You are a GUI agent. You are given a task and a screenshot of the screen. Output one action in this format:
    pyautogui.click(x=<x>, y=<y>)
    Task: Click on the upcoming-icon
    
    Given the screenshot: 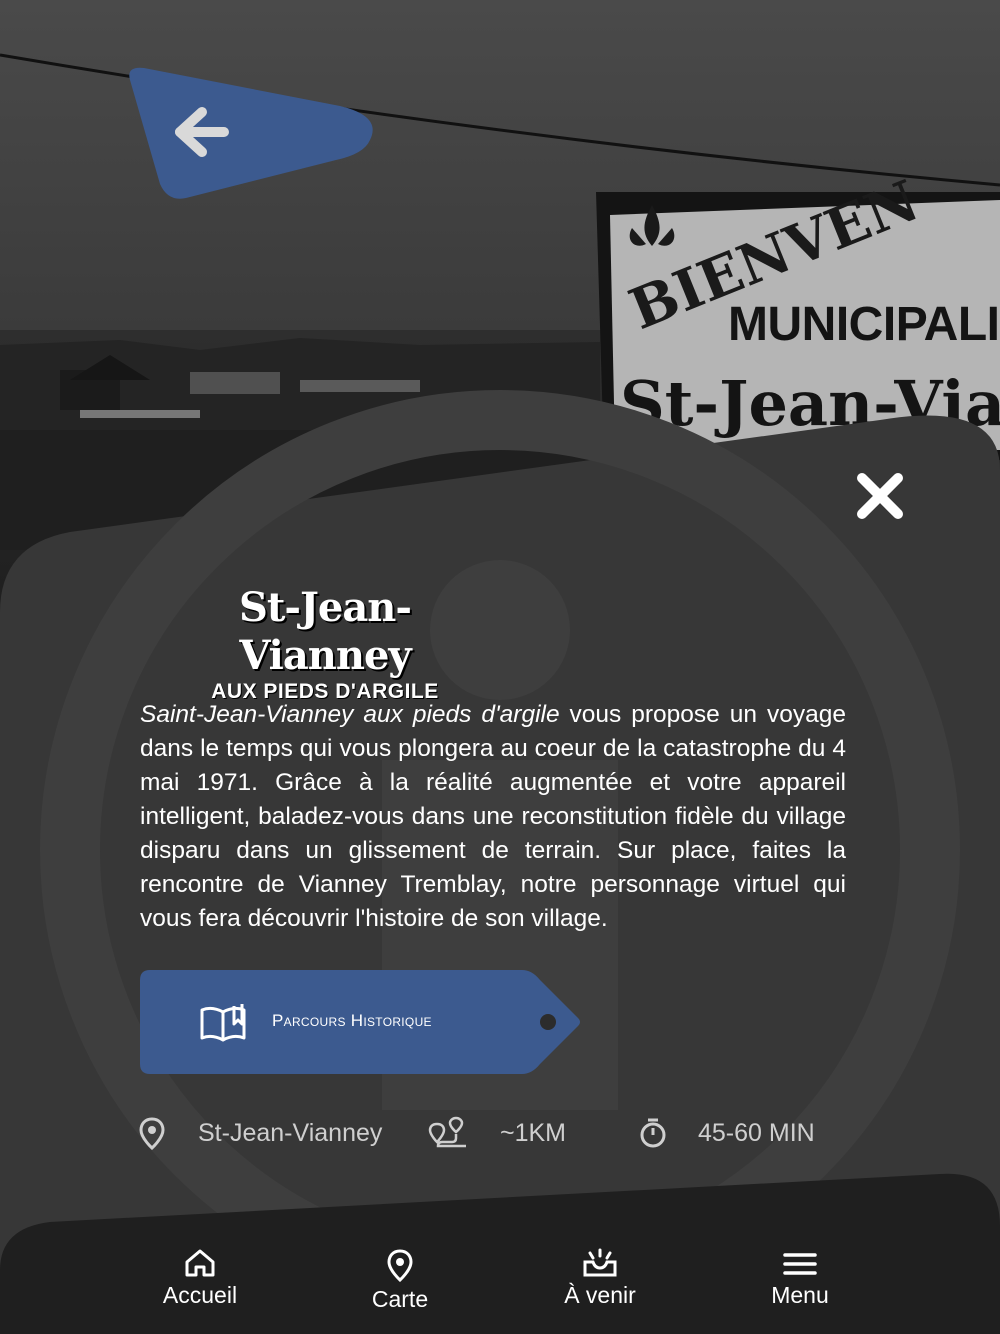 What is the action you would take?
    pyautogui.click(x=600, y=1262)
    